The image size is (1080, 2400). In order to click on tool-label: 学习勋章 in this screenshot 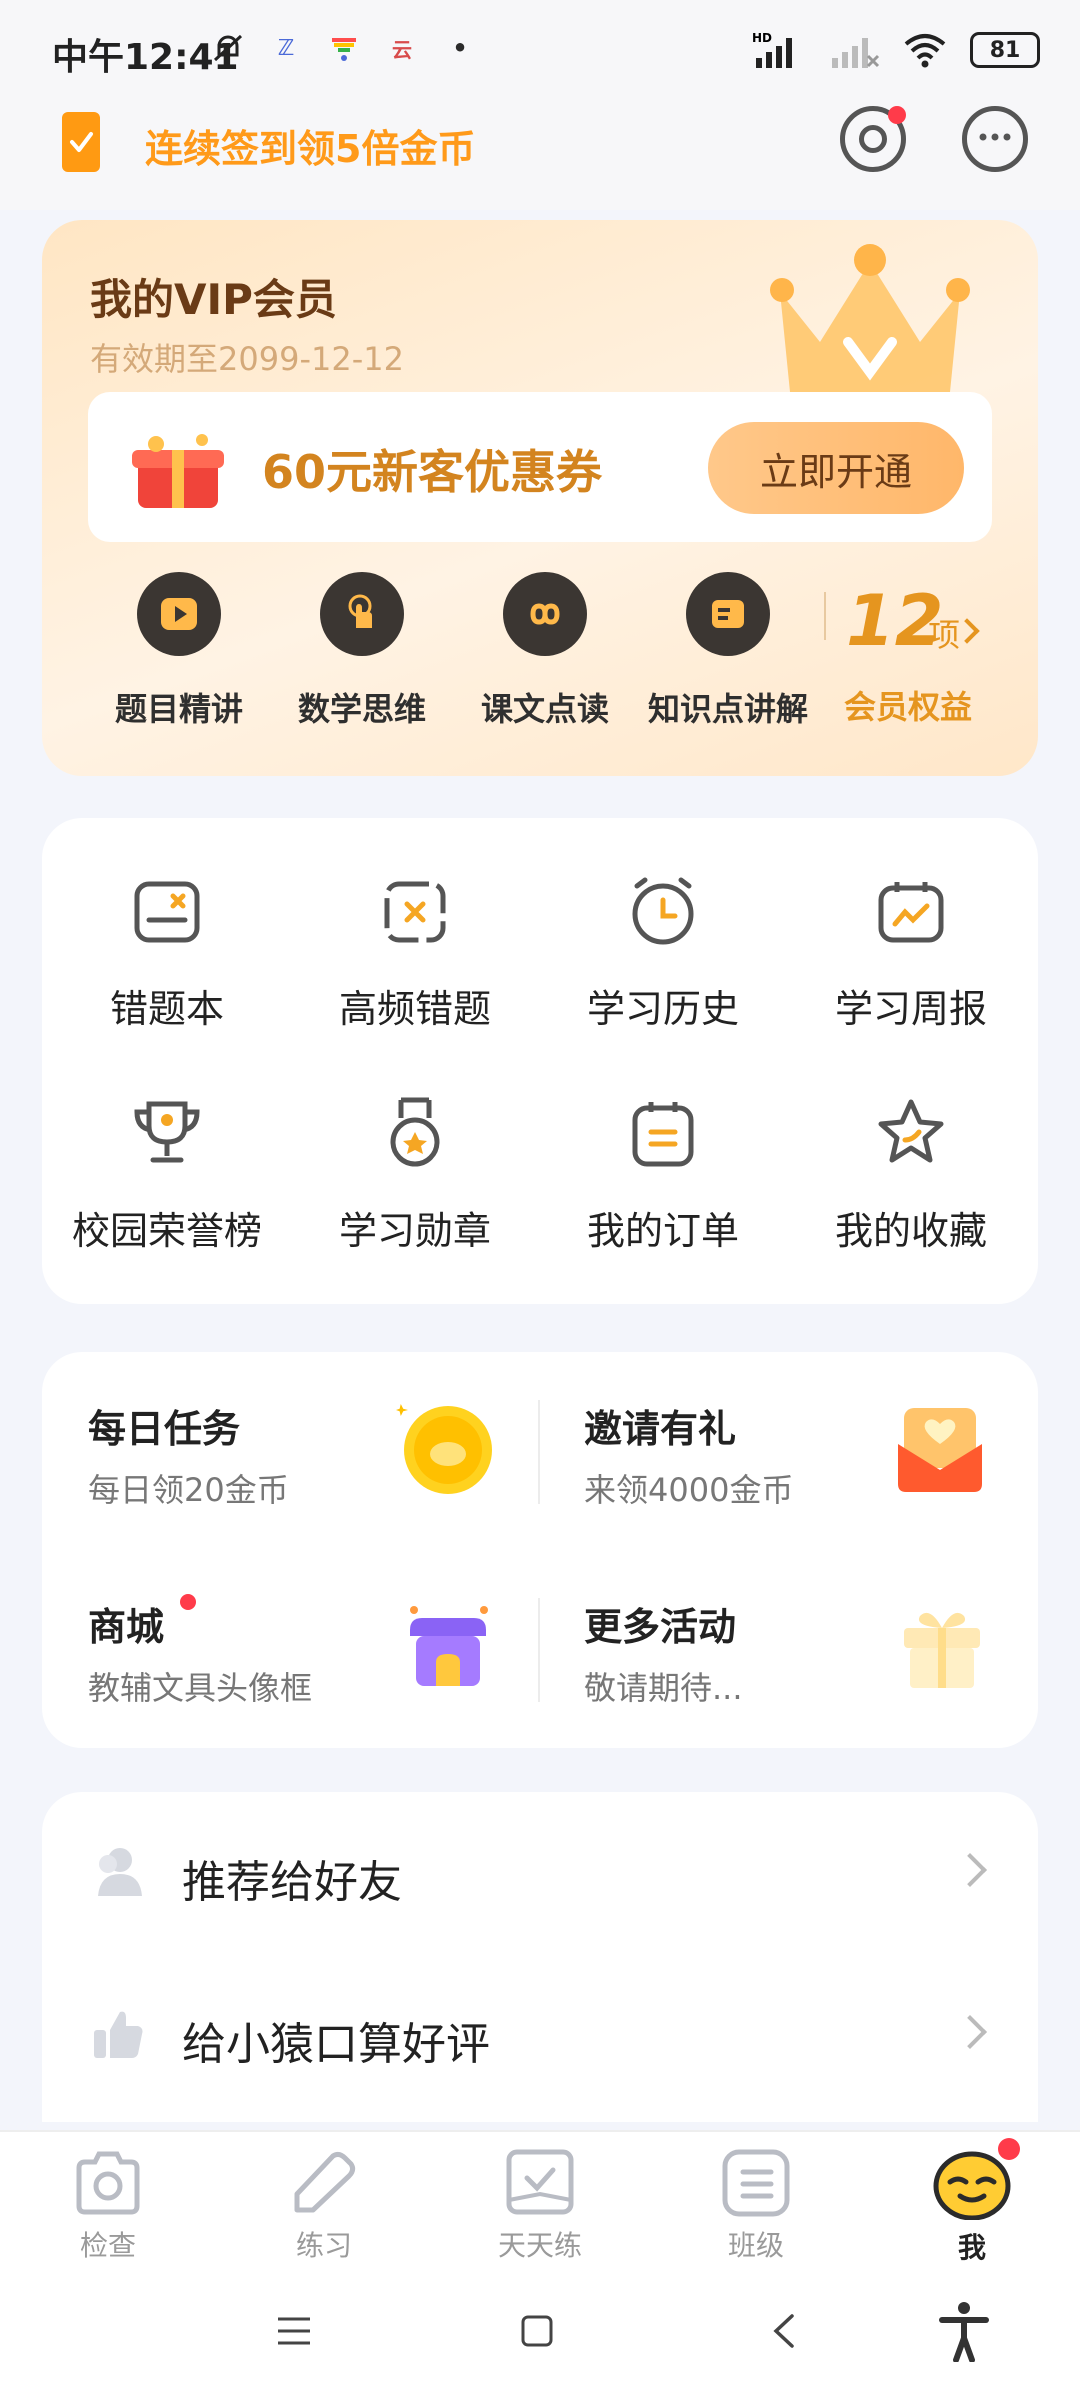, I will do `click(414, 1231)`.